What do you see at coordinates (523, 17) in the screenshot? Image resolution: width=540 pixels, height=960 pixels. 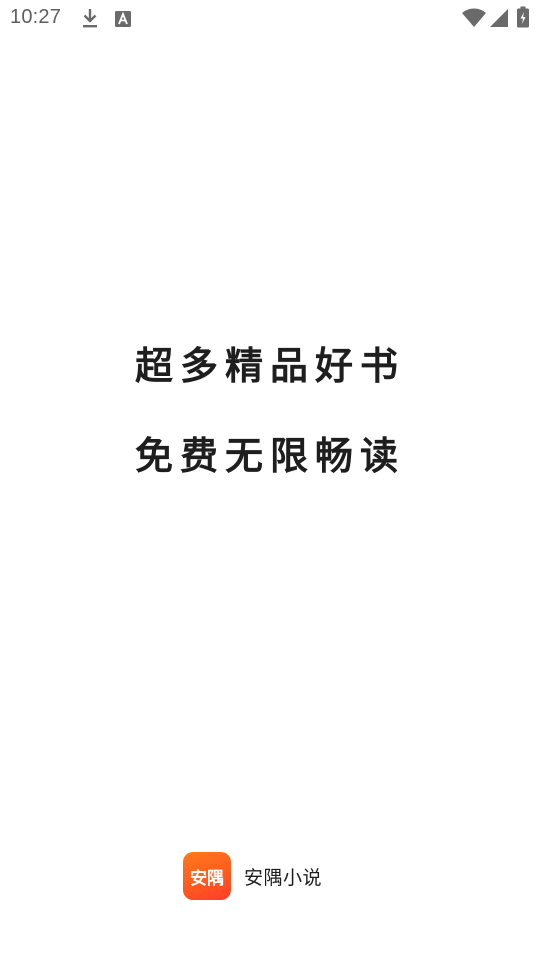 I see `battery-charging-icon` at bounding box center [523, 17].